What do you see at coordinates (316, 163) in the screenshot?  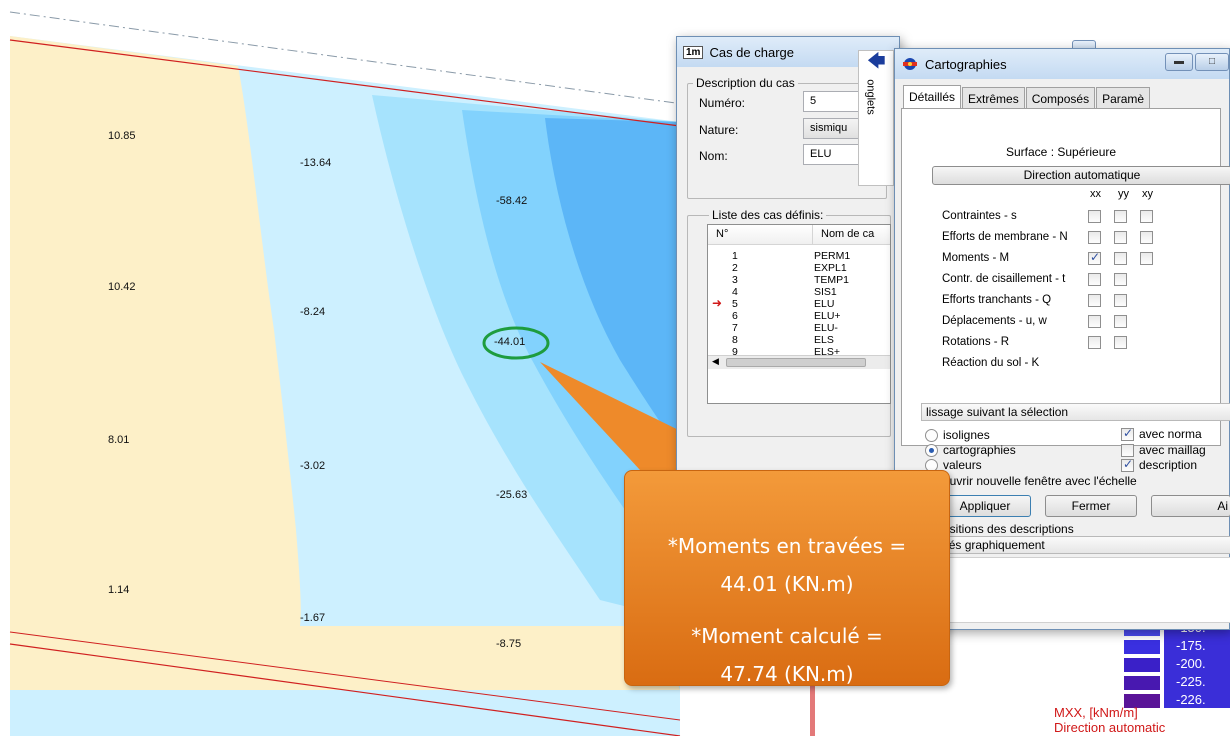 I see `map-value-label: -13.64` at bounding box center [316, 163].